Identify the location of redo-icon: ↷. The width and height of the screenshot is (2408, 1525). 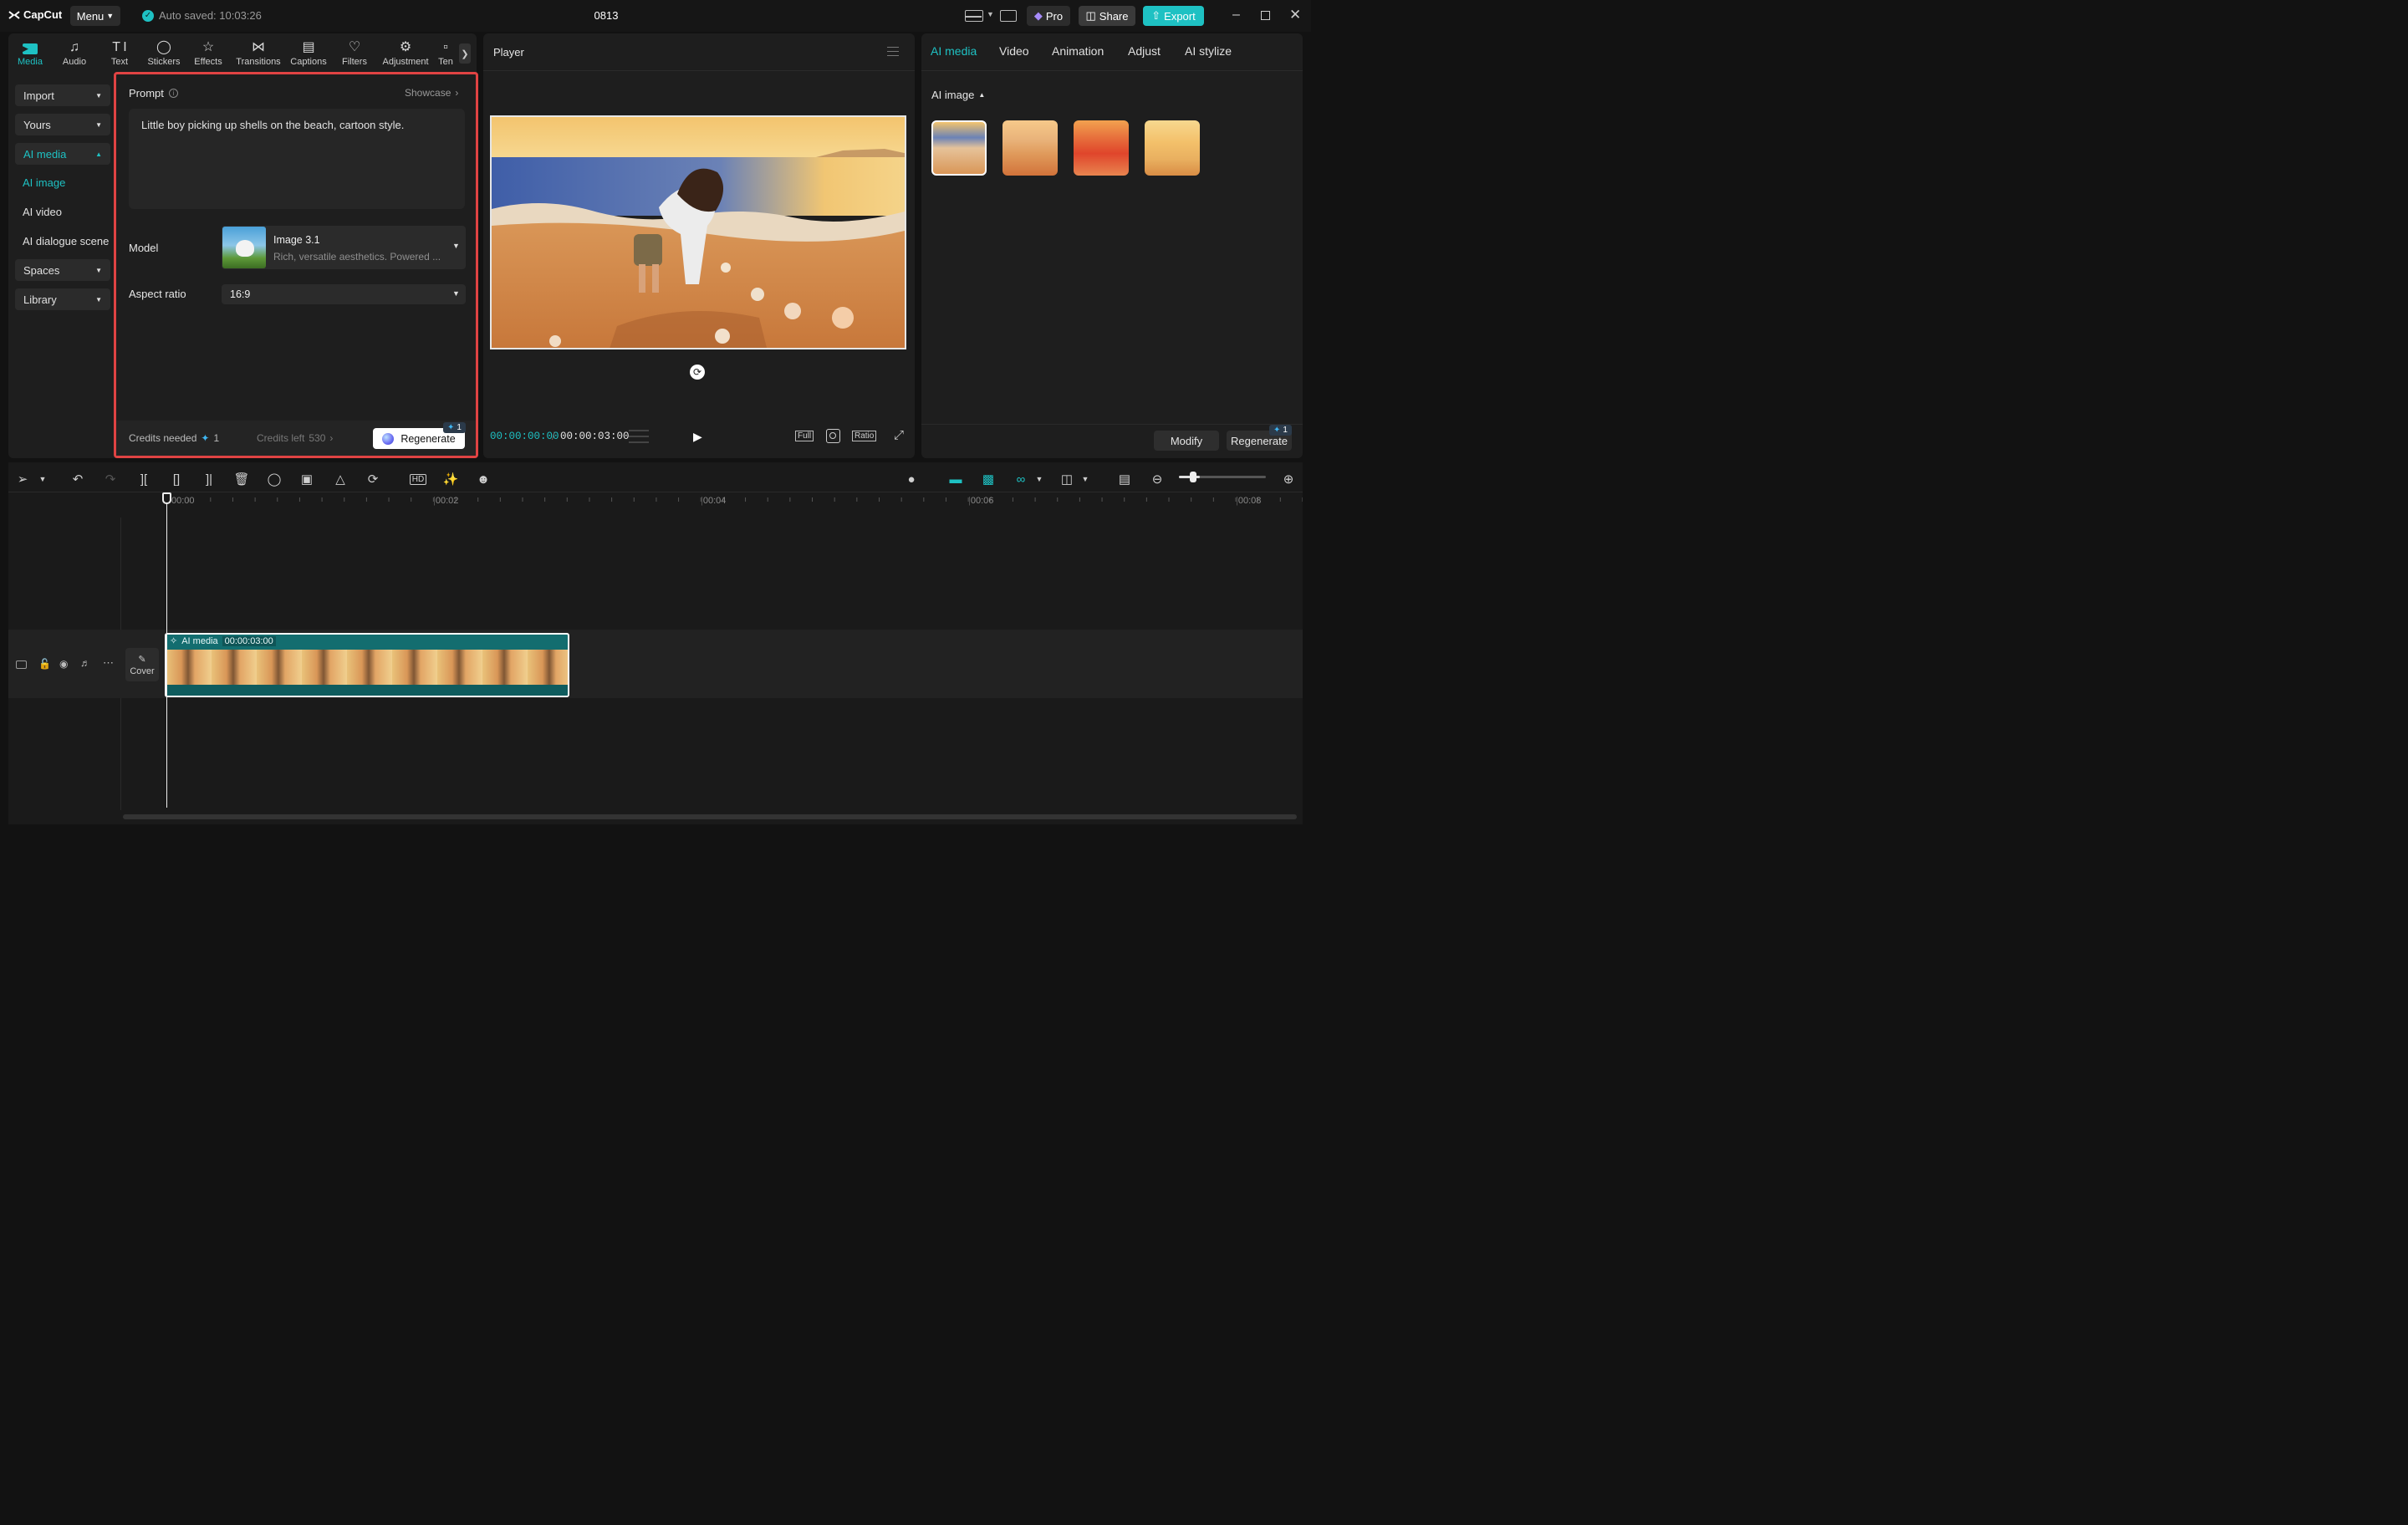
(111, 479).